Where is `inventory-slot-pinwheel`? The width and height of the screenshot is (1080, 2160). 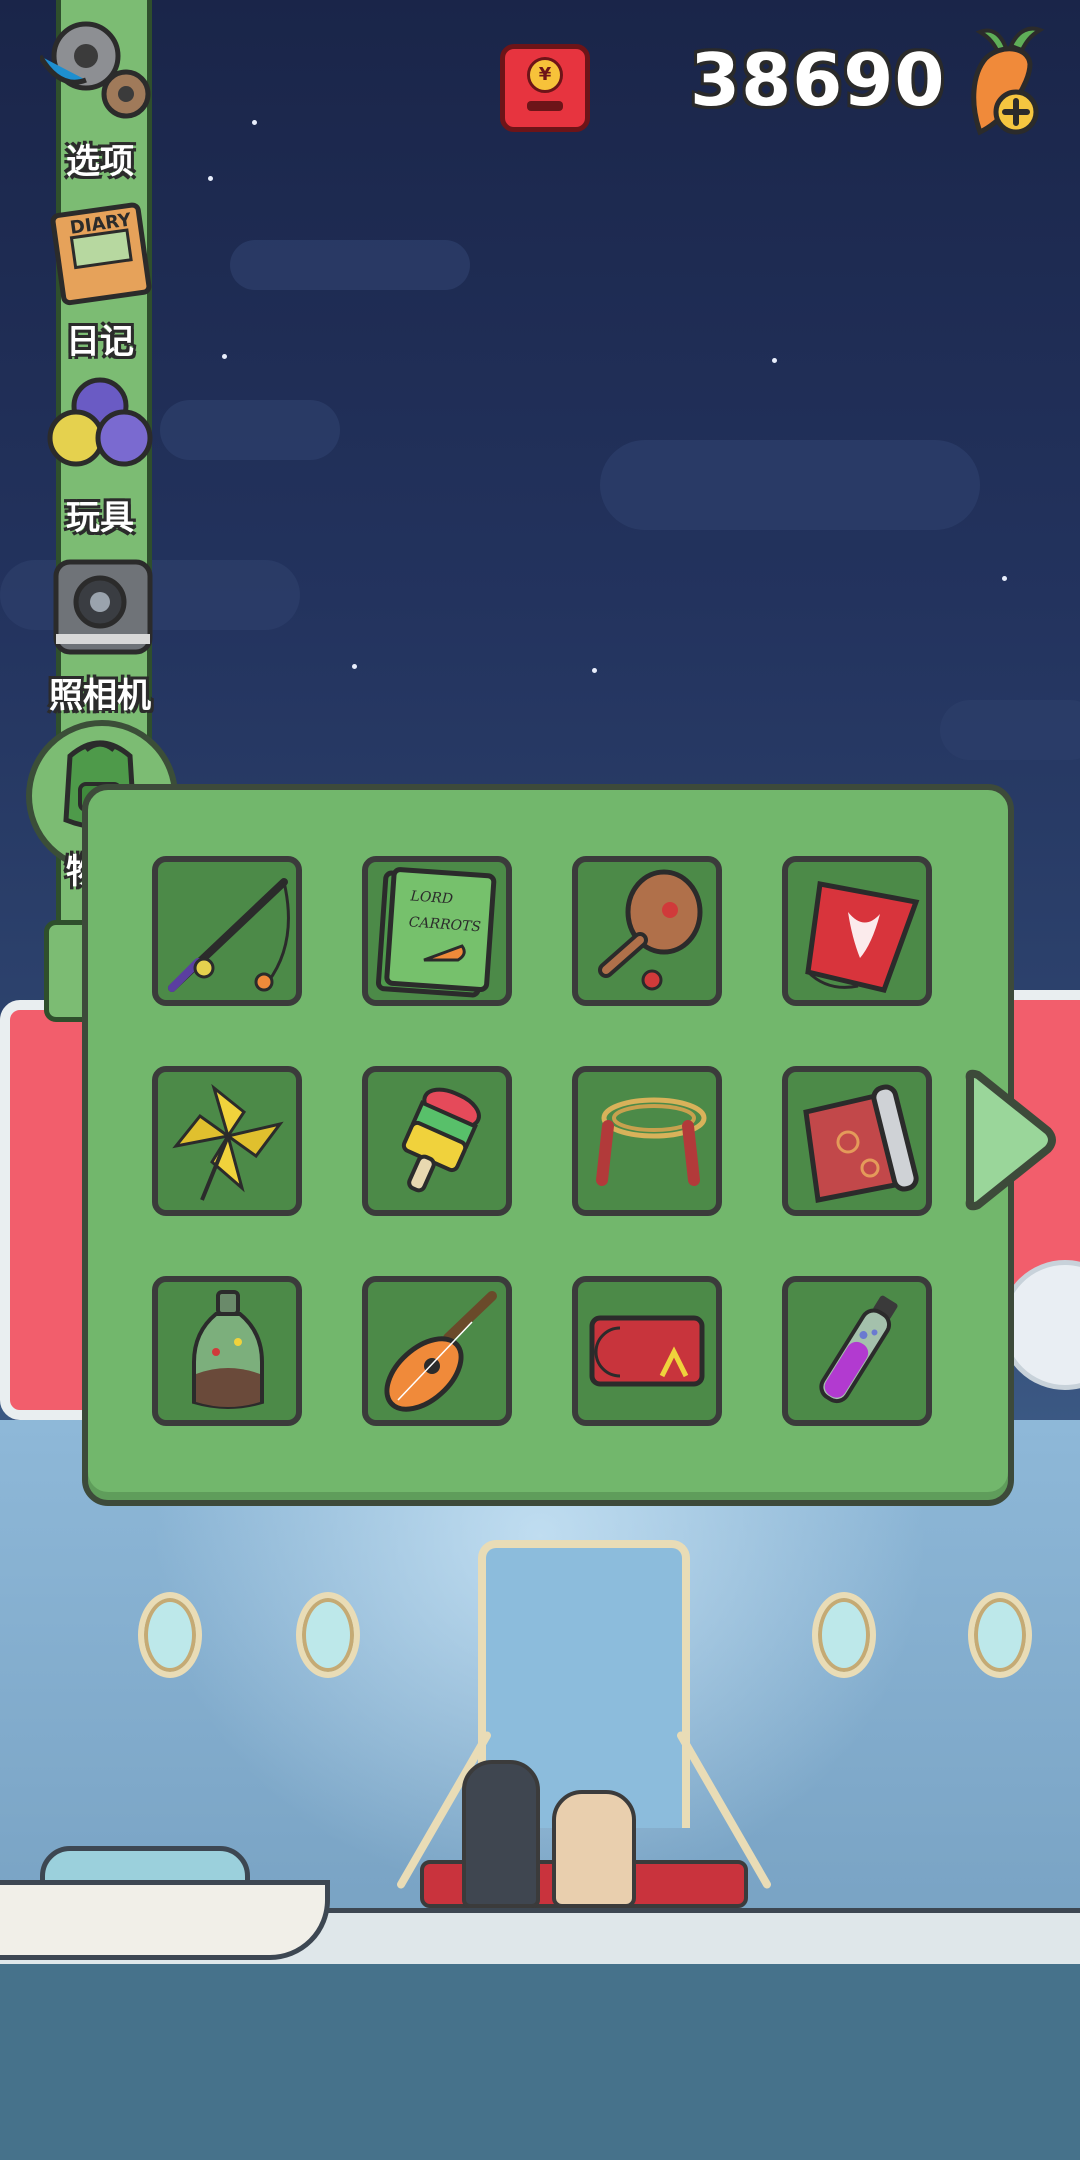
inventory-slot-pinwheel is located at coordinates (227, 1141).